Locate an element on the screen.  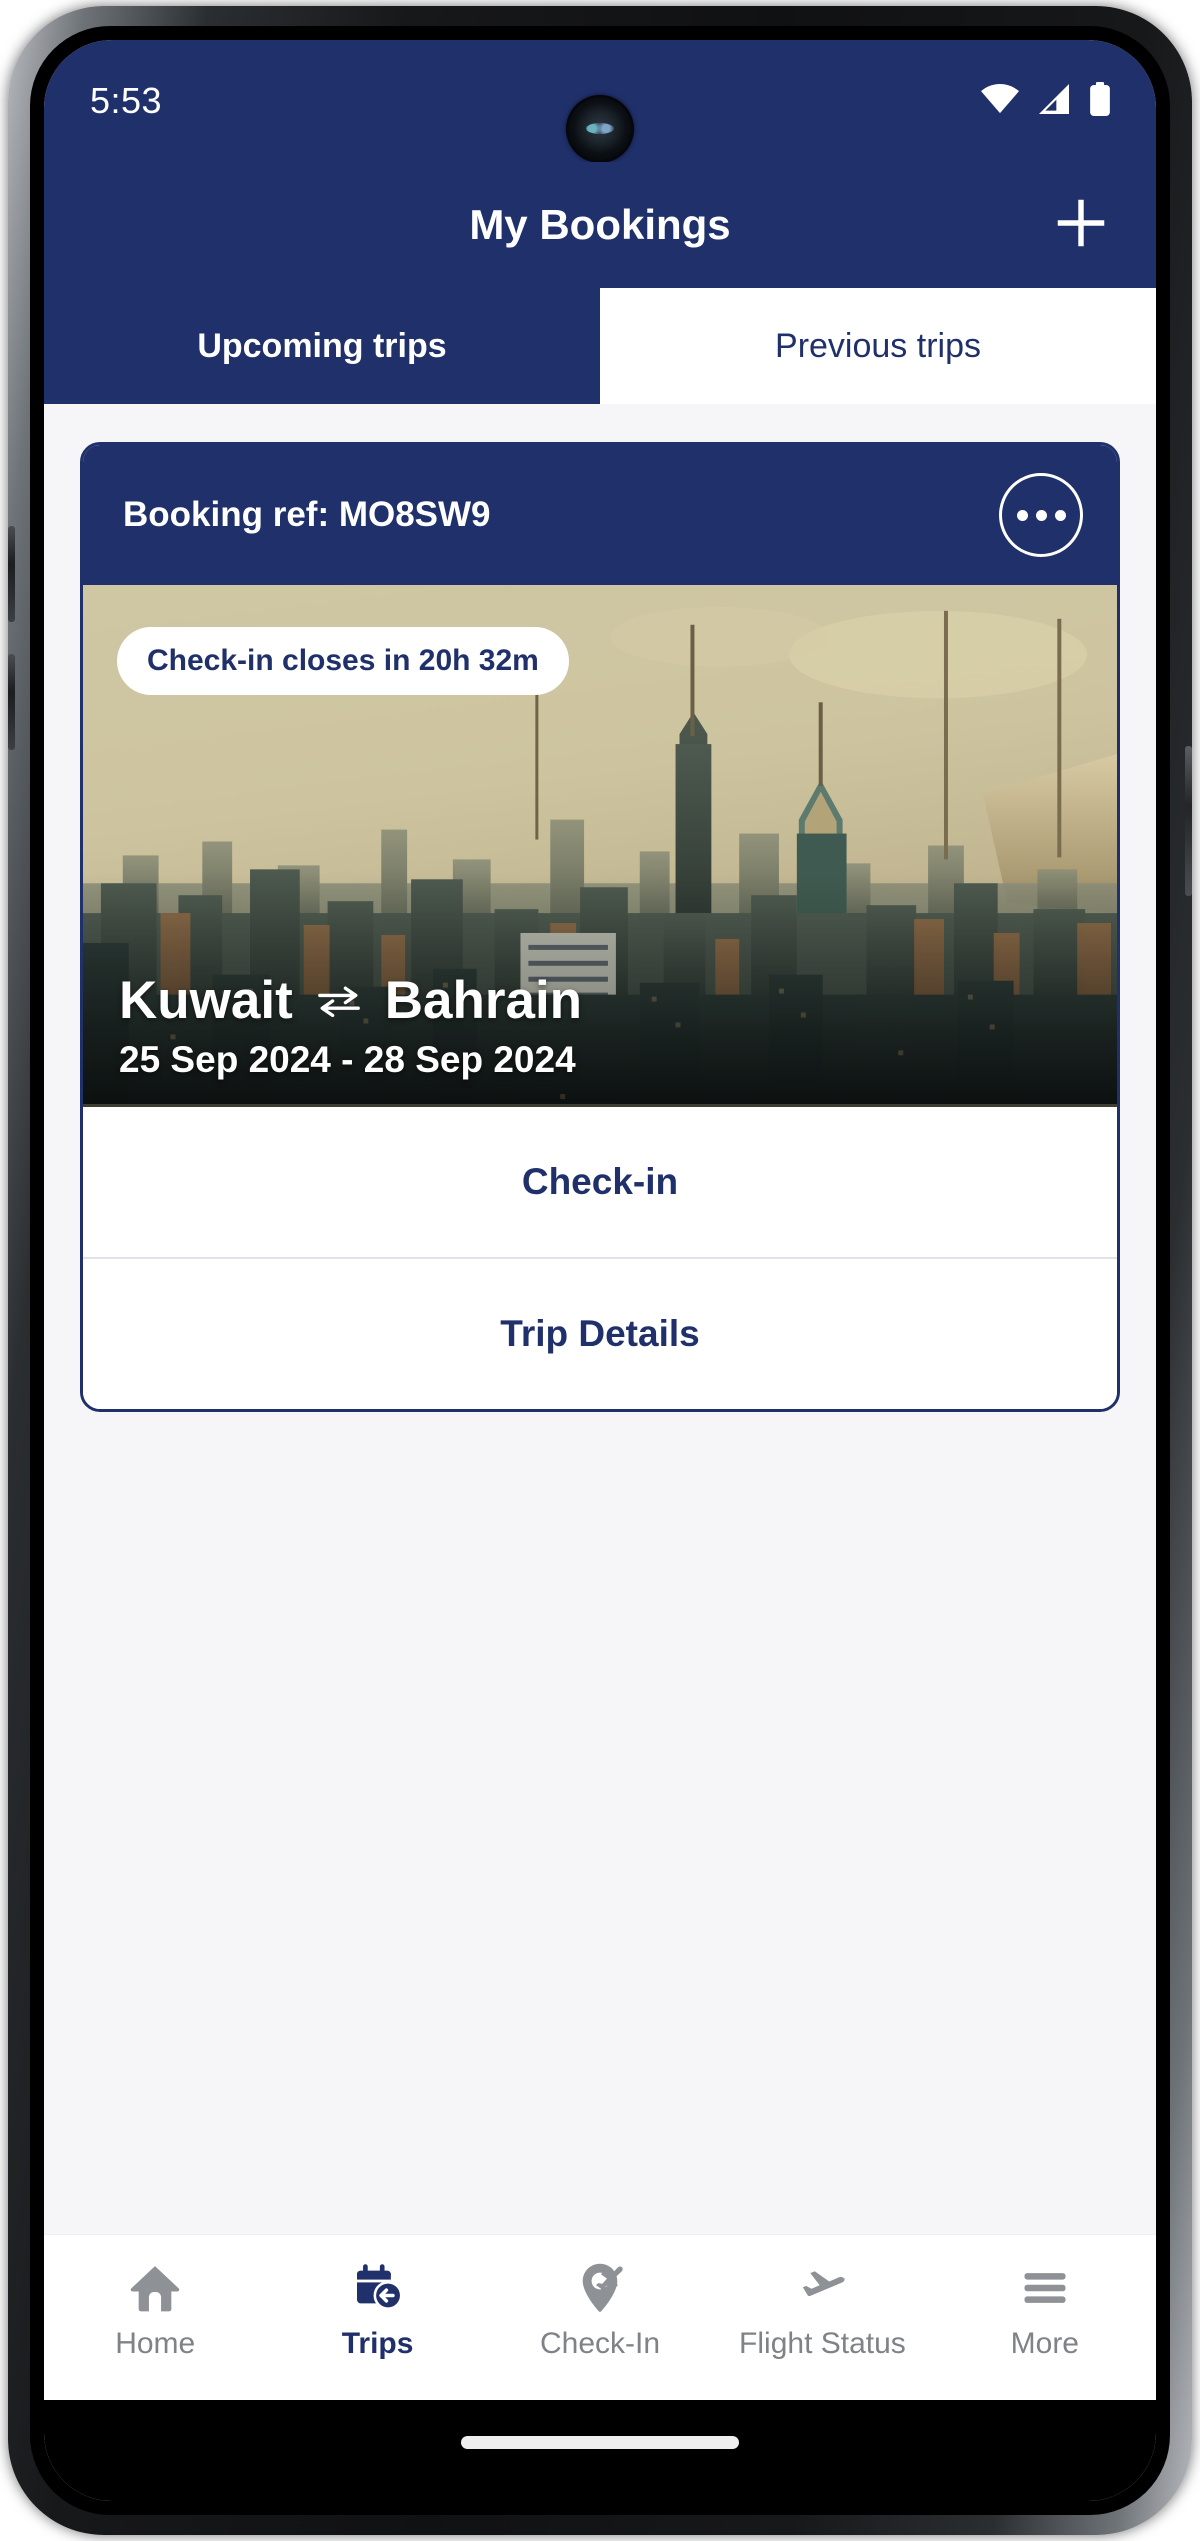
checkin-countdown-badge: Check-in closes in 20h 32m is located at coordinates (343, 661).